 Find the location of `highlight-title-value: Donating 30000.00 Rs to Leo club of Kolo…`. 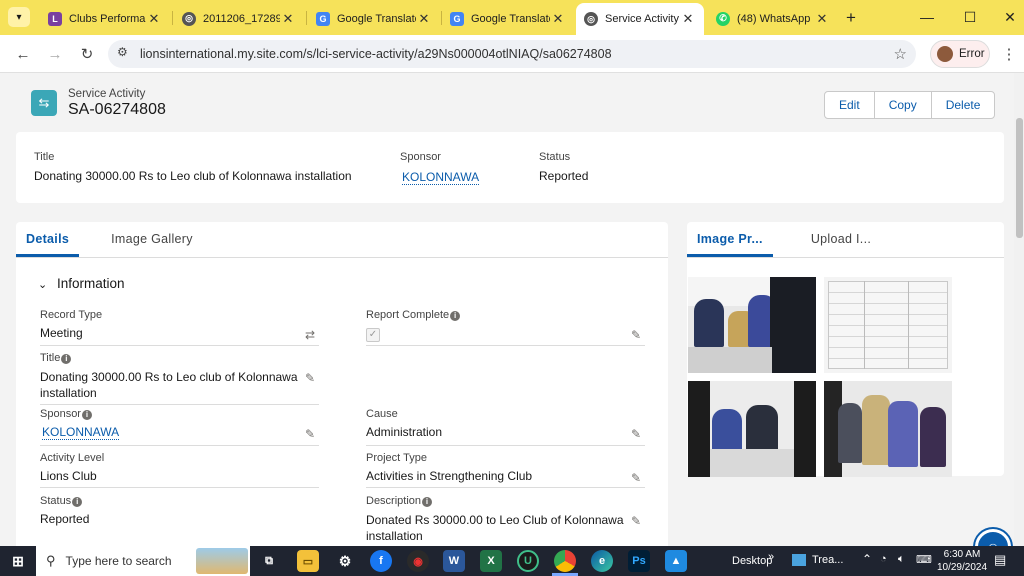

highlight-title-value: Donating 30000.00 Rs to Leo club of Kolo… is located at coordinates (193, 176).